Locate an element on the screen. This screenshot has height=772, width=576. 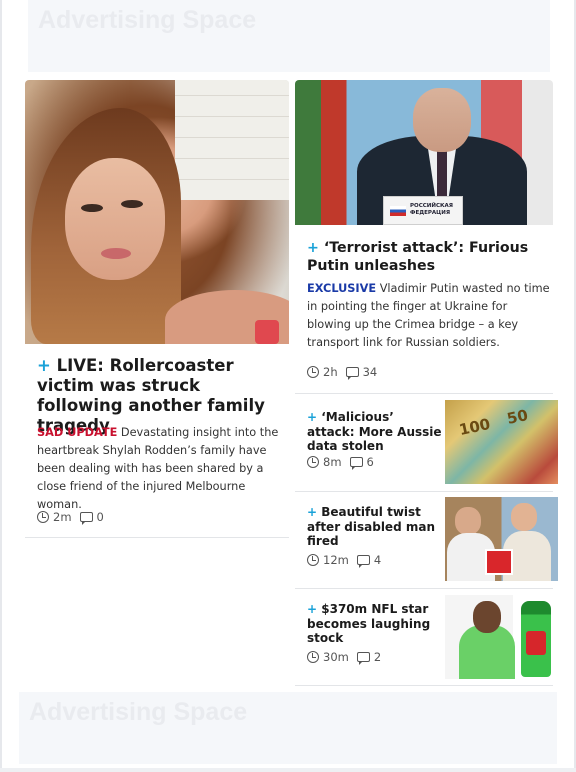
nfl-star-headline: + $370m NFL star becomes laughing stock is located at coordinates (374, 624).